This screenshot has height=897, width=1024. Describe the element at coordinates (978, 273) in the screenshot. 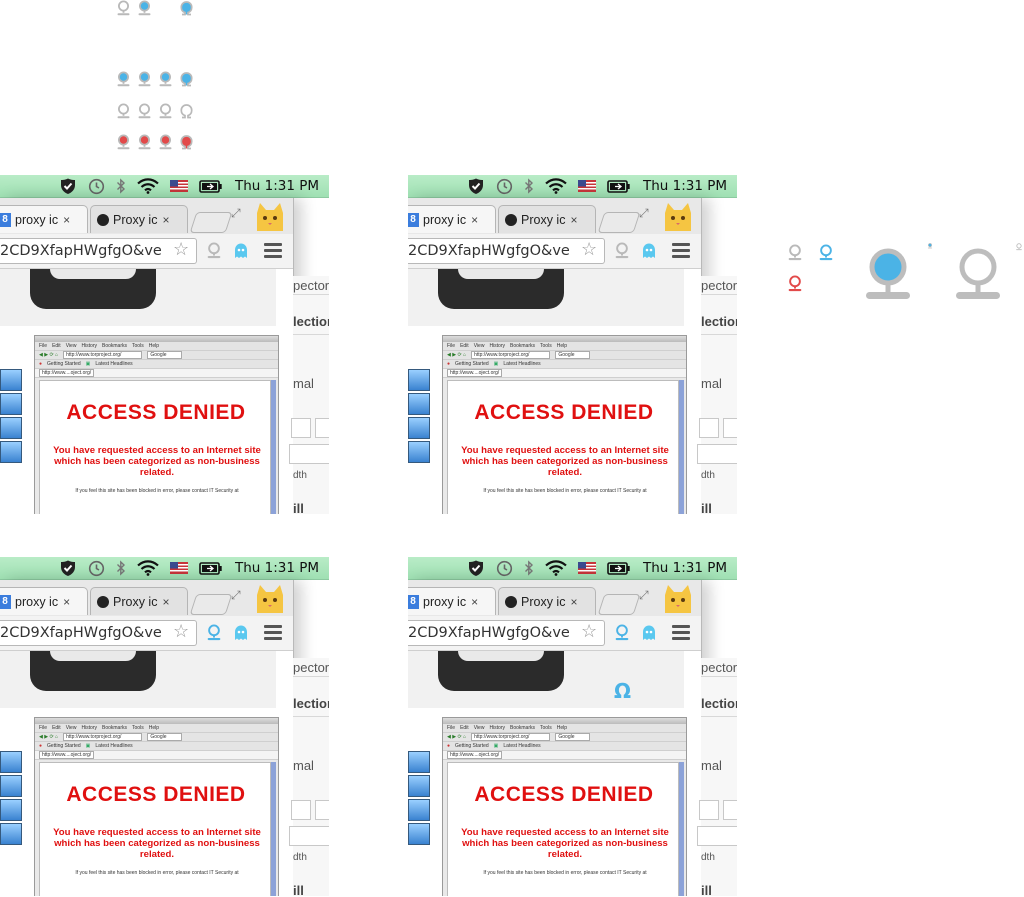

I see `pin-outline-large-icon` at that location.